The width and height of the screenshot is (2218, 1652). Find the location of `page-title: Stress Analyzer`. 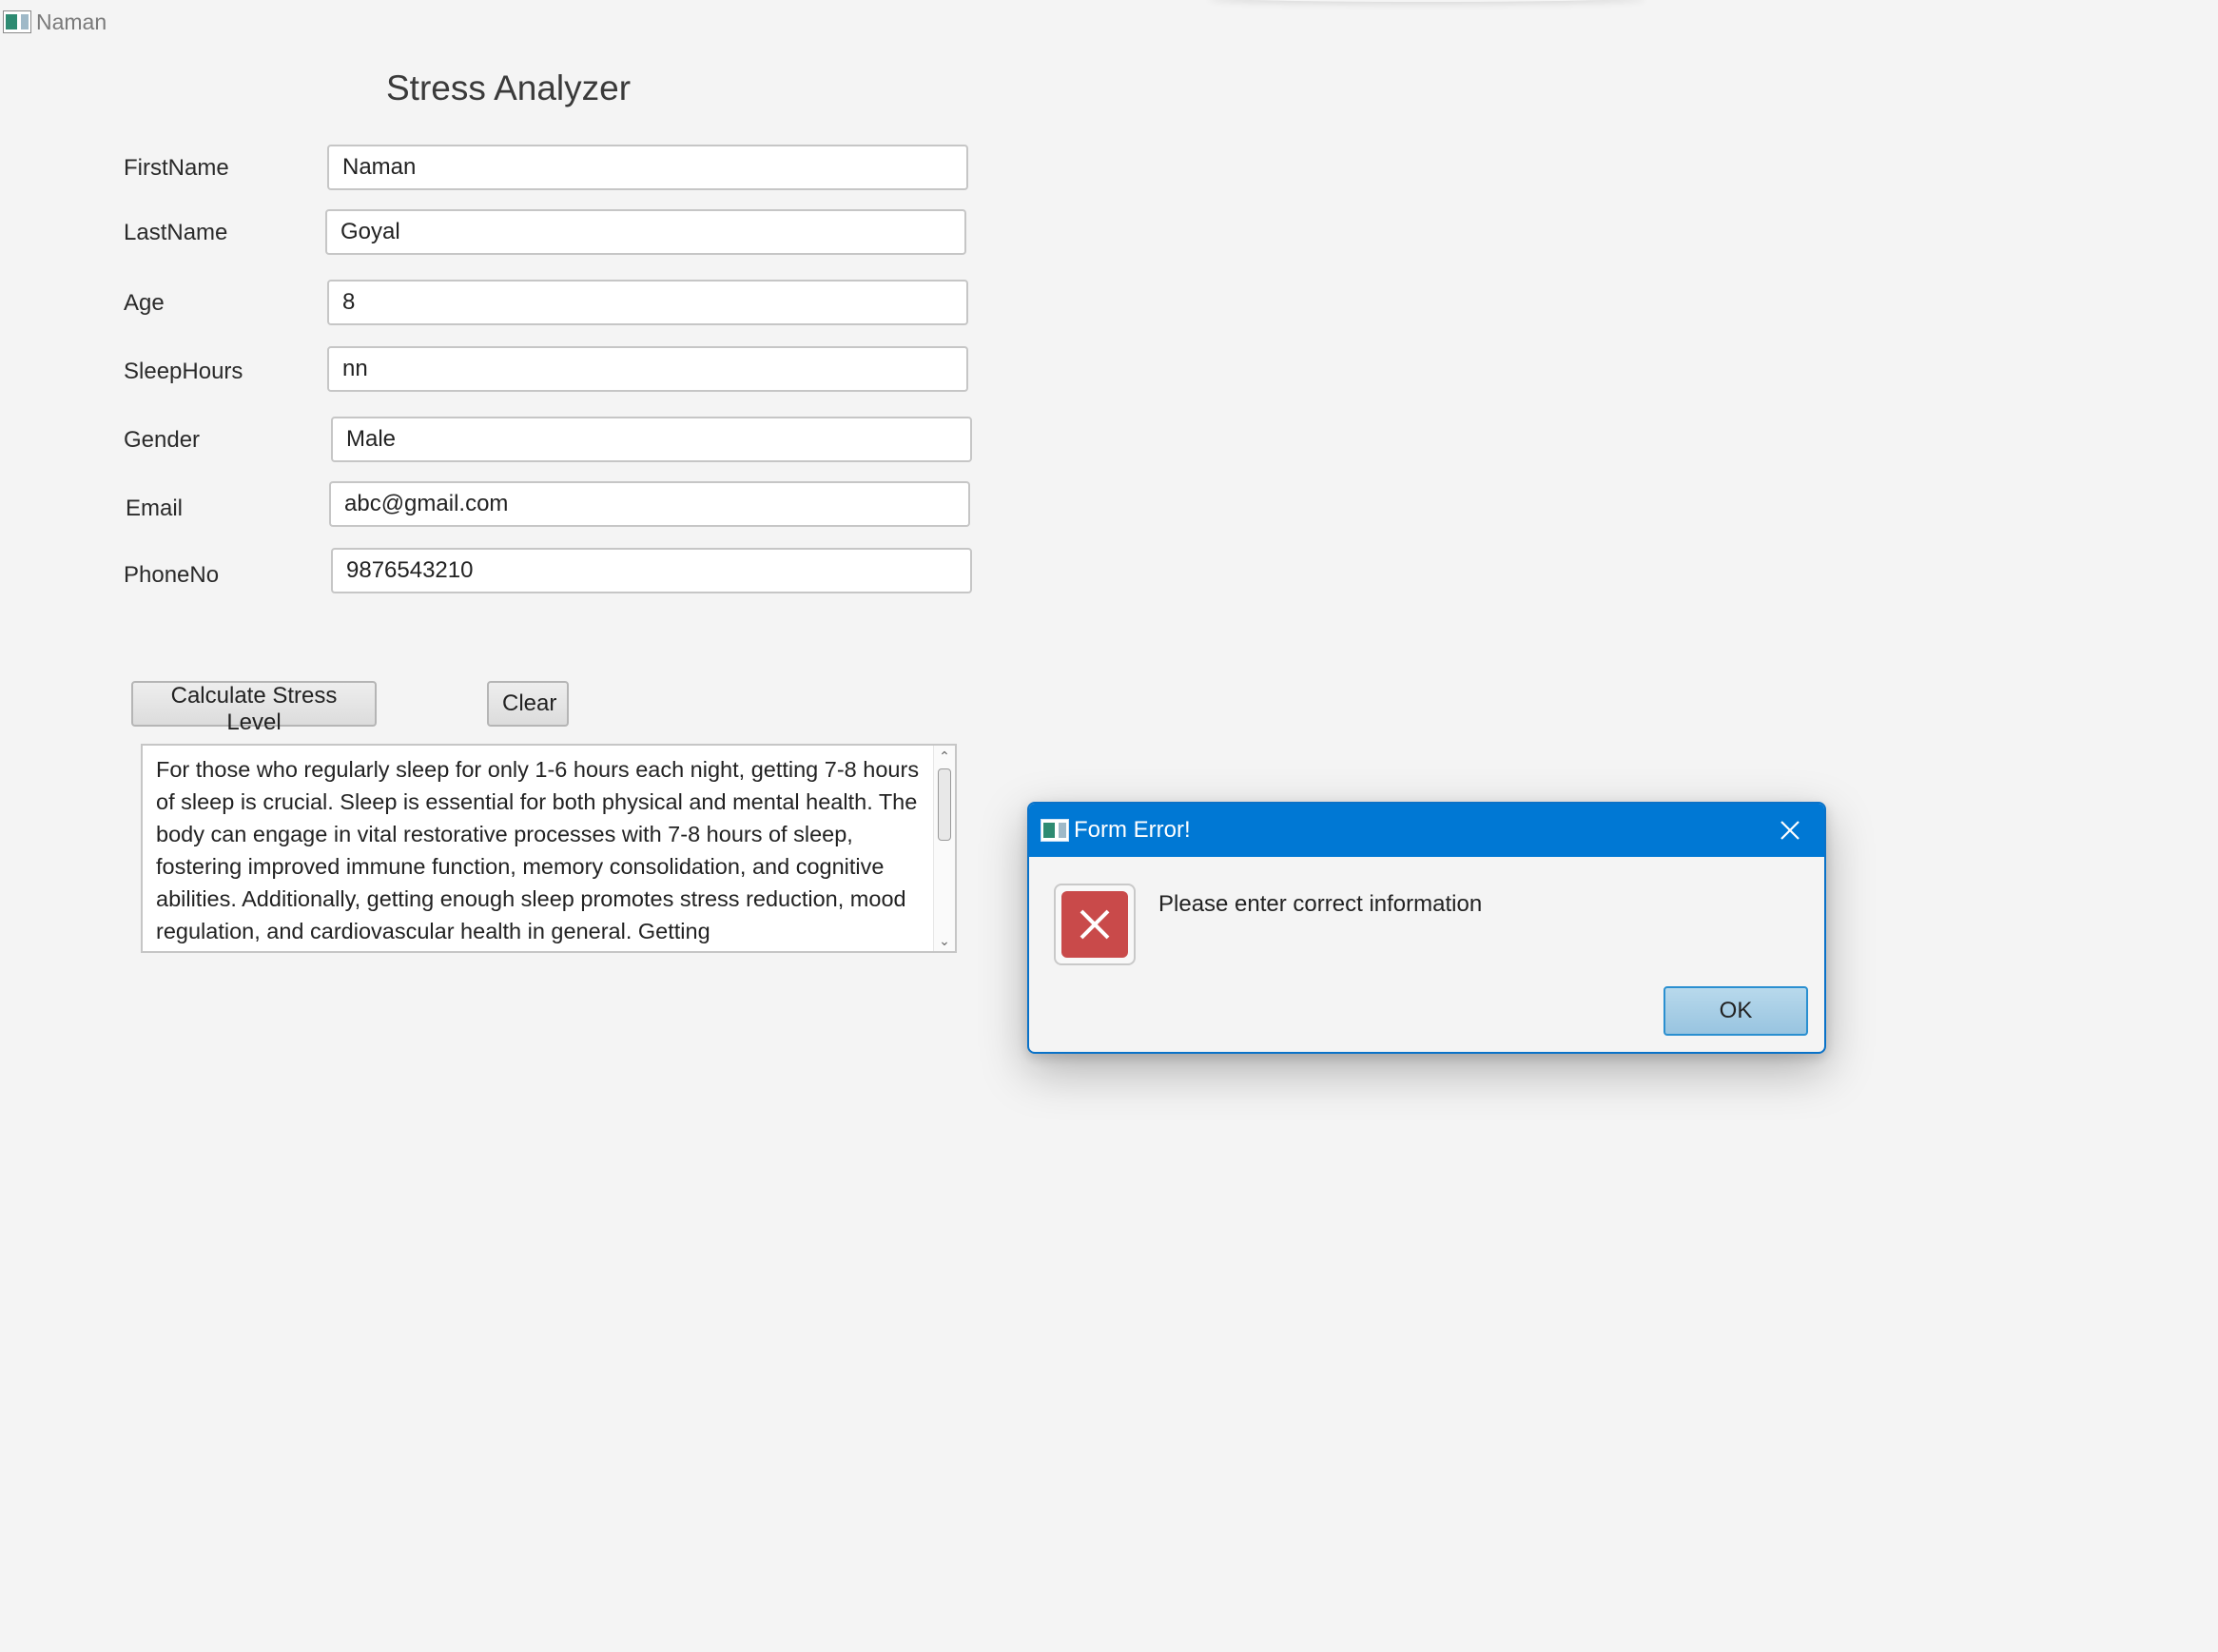

page-title: Stress Analyzer is located at coordinates (509, 87).